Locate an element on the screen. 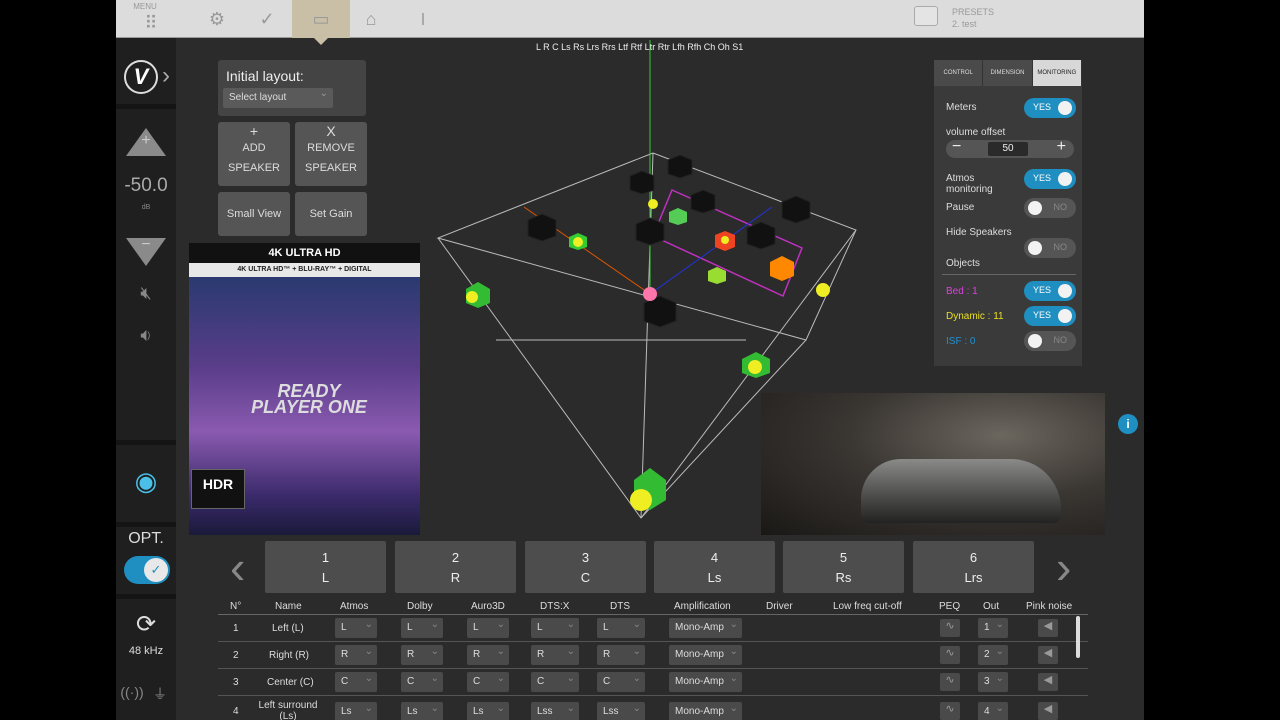 The width and height of the screenshot is (1280, 720). col-amplification: Amplification is located at coordinates (702, 606).